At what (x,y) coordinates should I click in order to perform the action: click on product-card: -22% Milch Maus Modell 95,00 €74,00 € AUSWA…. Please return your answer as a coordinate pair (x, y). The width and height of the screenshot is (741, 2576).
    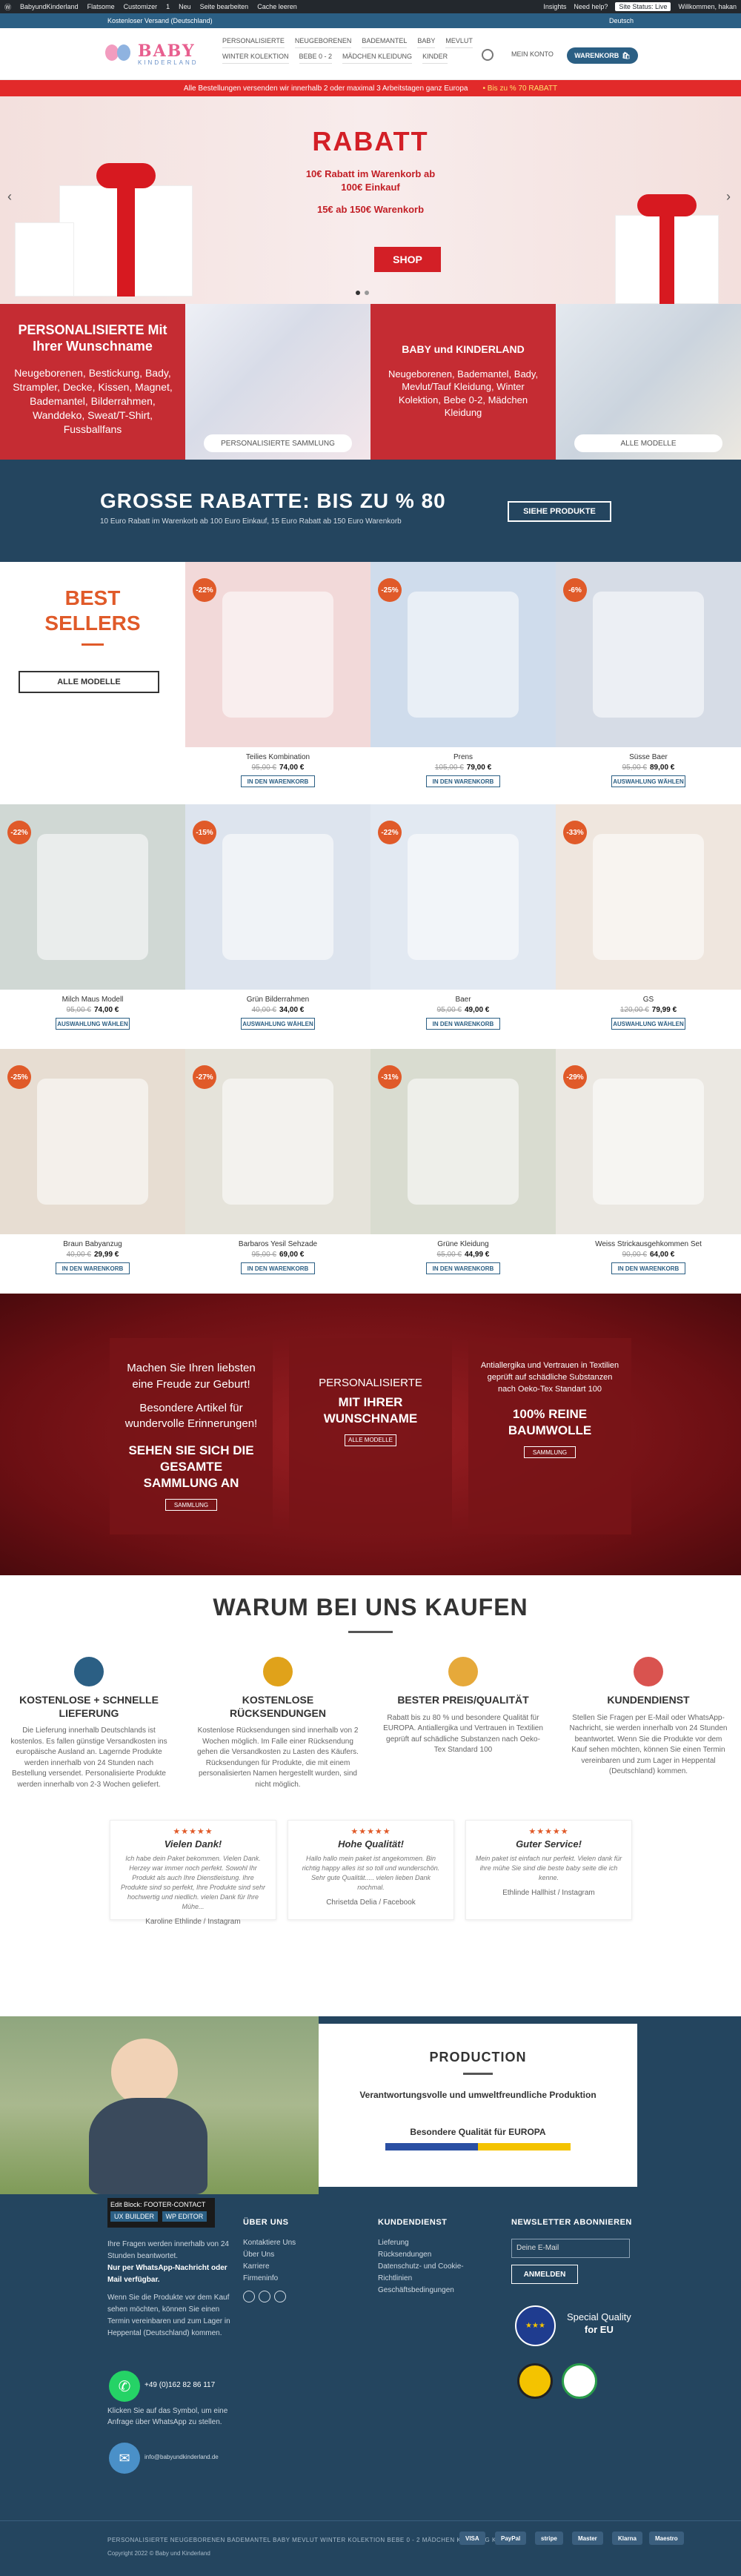
    Looking at the image, I should click on (92, 925).